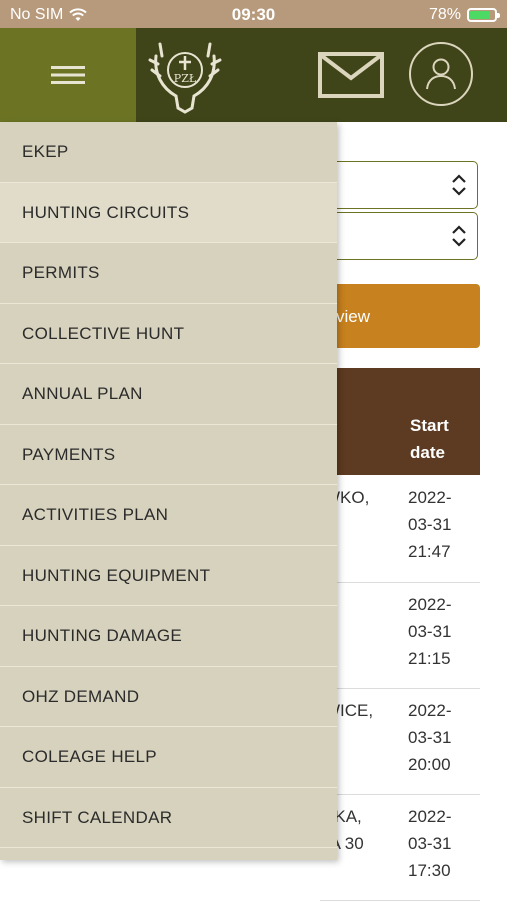 Image resolution: width=507 pixels, height=901 pixels. I want to click on hamburger-icon, so click(68, 75).